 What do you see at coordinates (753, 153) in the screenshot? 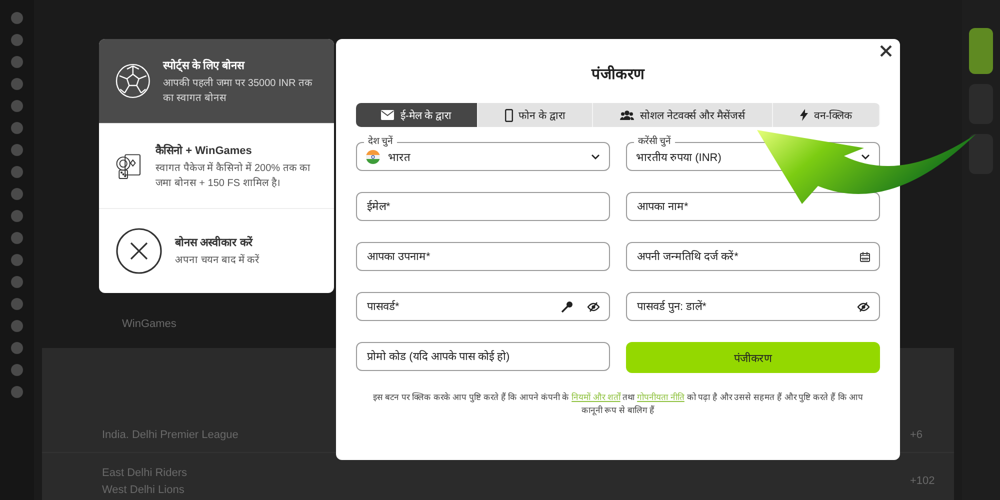
I see `select-field: करेंसी चुनें भारतीय रुपया (INR)` at bounding box center [753, 153].